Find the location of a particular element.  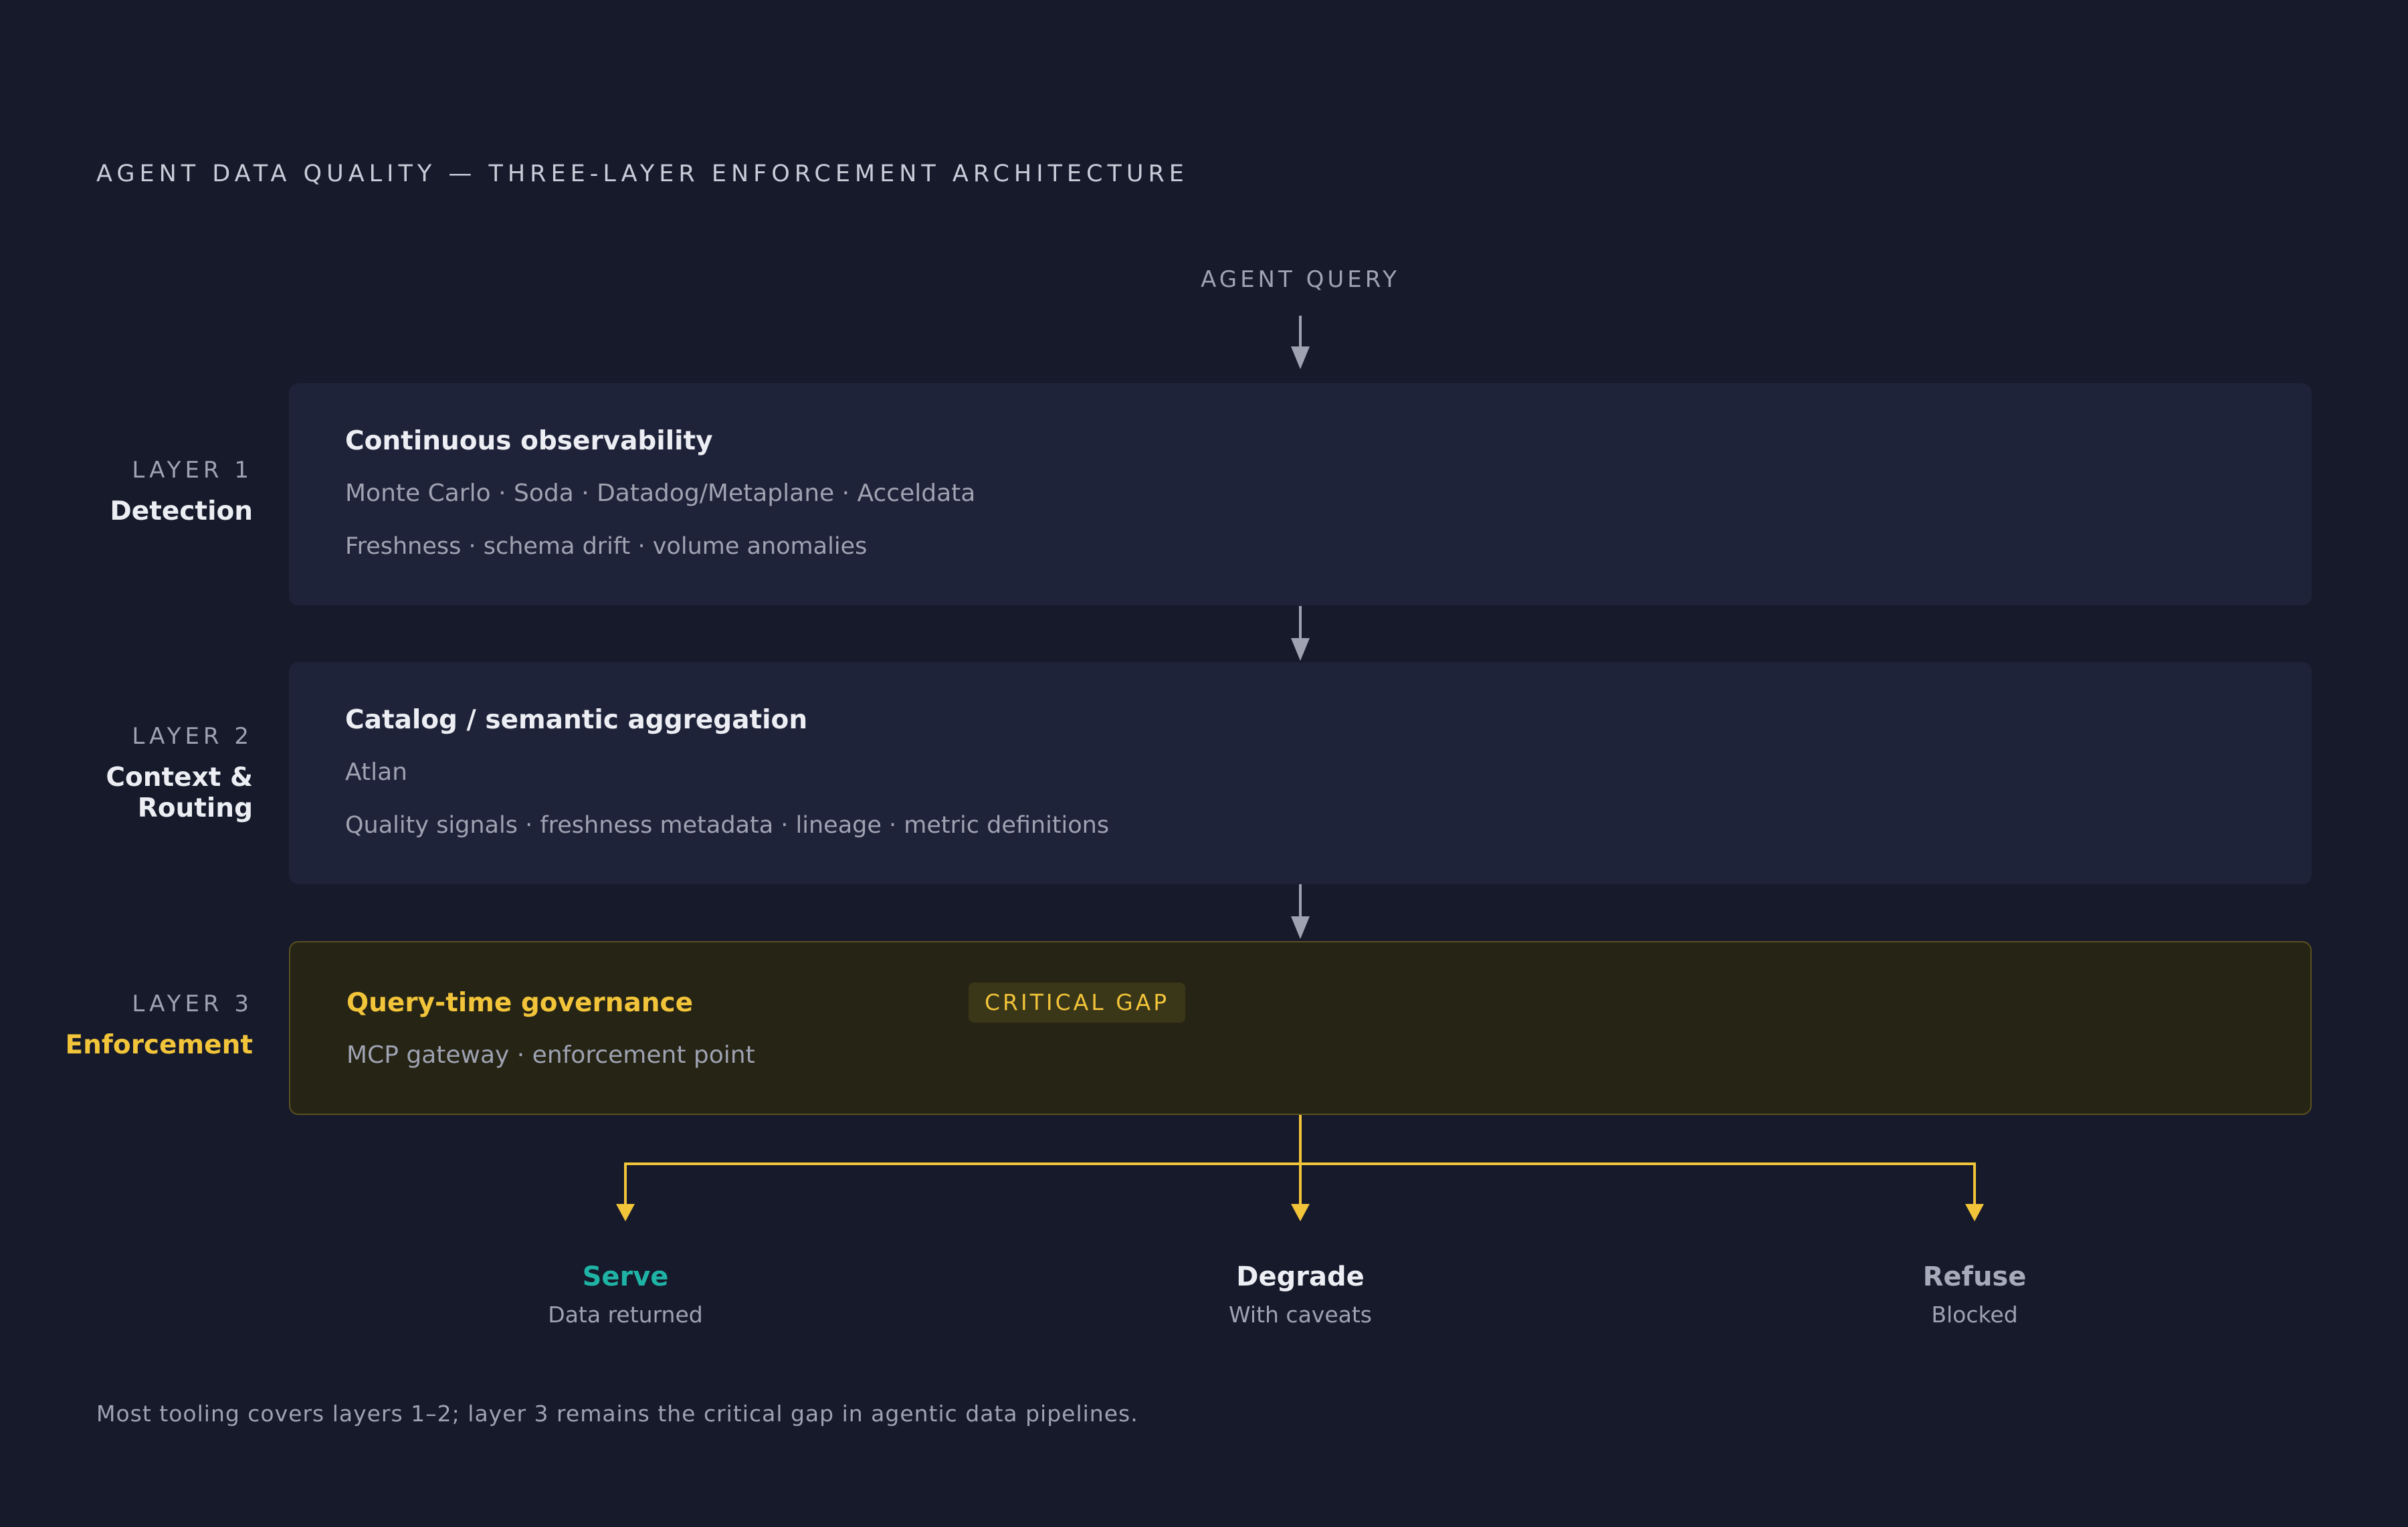

outcome-refuse: Refuse Blocked is located at coordinates (1974, 1294).